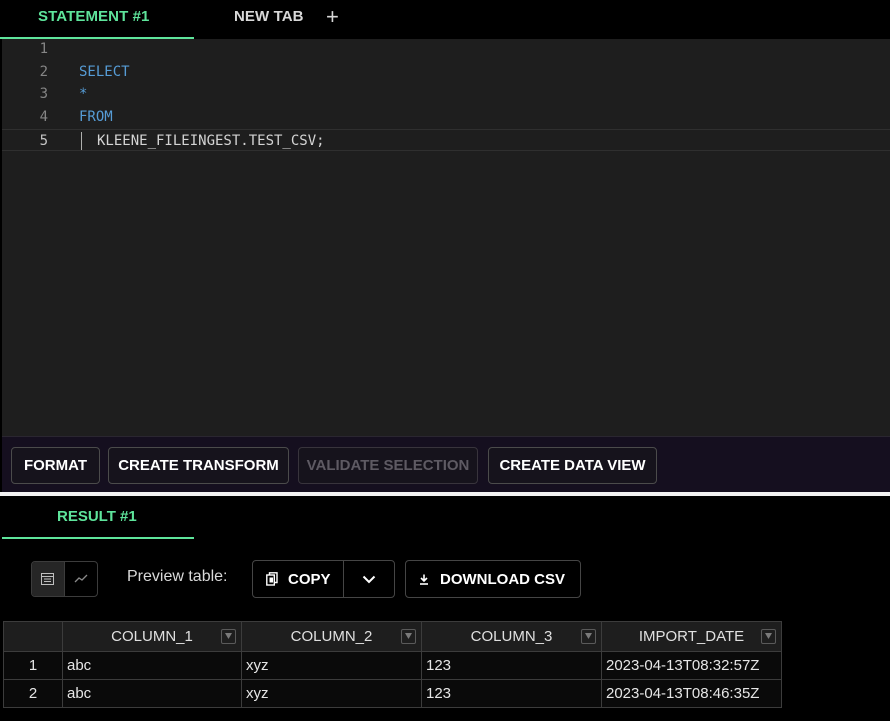 This screenshot has width=890, height=721. What do you see at coordinates (502, 579) in the screenshot?
I see `download-csv-label: DOWNLOAD CSV` at bounding box center [502, 579].